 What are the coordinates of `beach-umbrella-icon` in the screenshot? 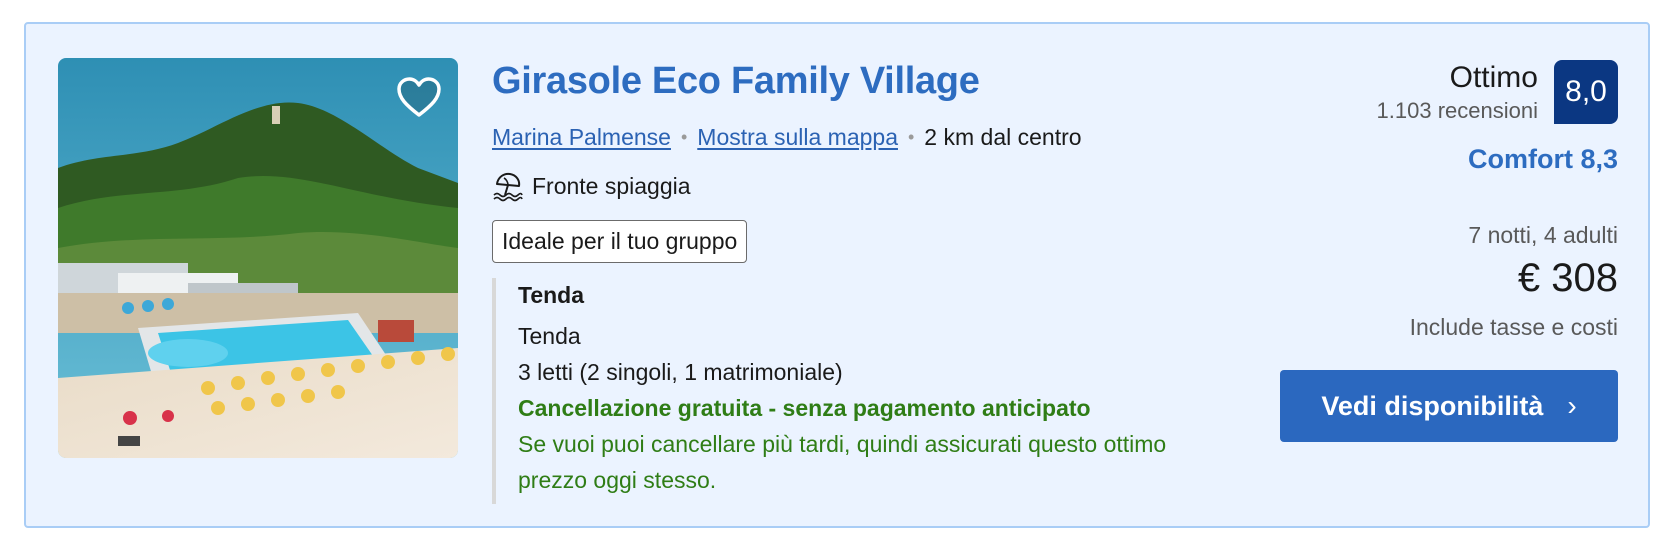 It's located at (508, 187).